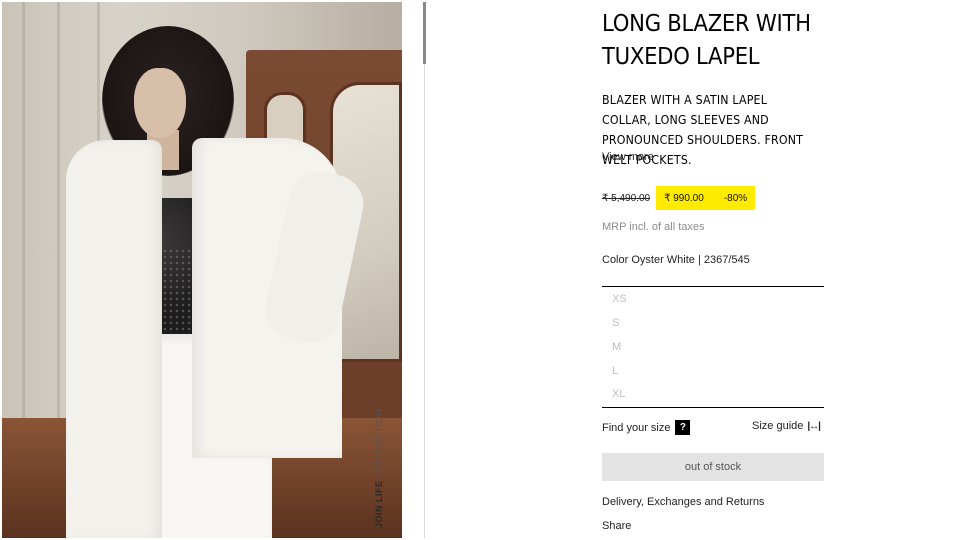 Image resolution: width=960 pixels, height=540 pixels. What do you see at coordinates (713, 347) in the screenshot?
I see `size-selector: XS S M L XL` at bounding box center [713, 347].